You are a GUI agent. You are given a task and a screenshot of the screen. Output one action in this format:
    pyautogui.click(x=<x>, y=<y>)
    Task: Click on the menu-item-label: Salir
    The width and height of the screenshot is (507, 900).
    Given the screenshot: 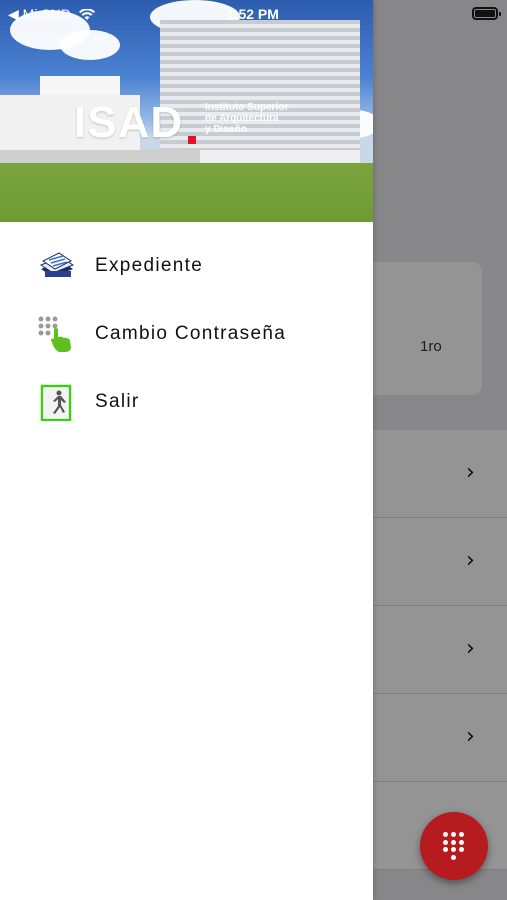 What is the action you would take?
    pyautogui.click(x=117, y=401)
    